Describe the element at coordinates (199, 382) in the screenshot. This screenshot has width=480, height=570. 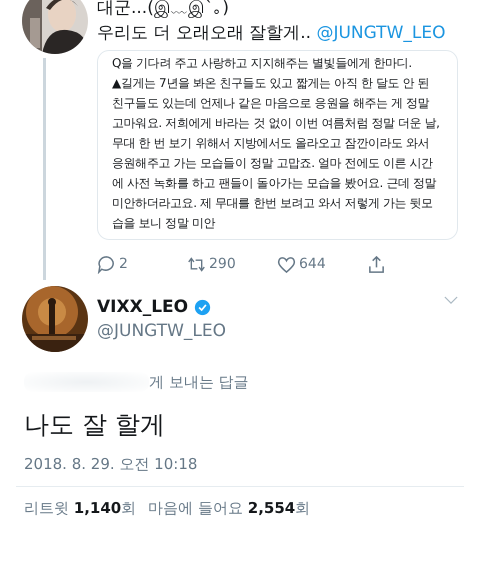
I see `reply-to-text: 게 보내는 답글` at that location.